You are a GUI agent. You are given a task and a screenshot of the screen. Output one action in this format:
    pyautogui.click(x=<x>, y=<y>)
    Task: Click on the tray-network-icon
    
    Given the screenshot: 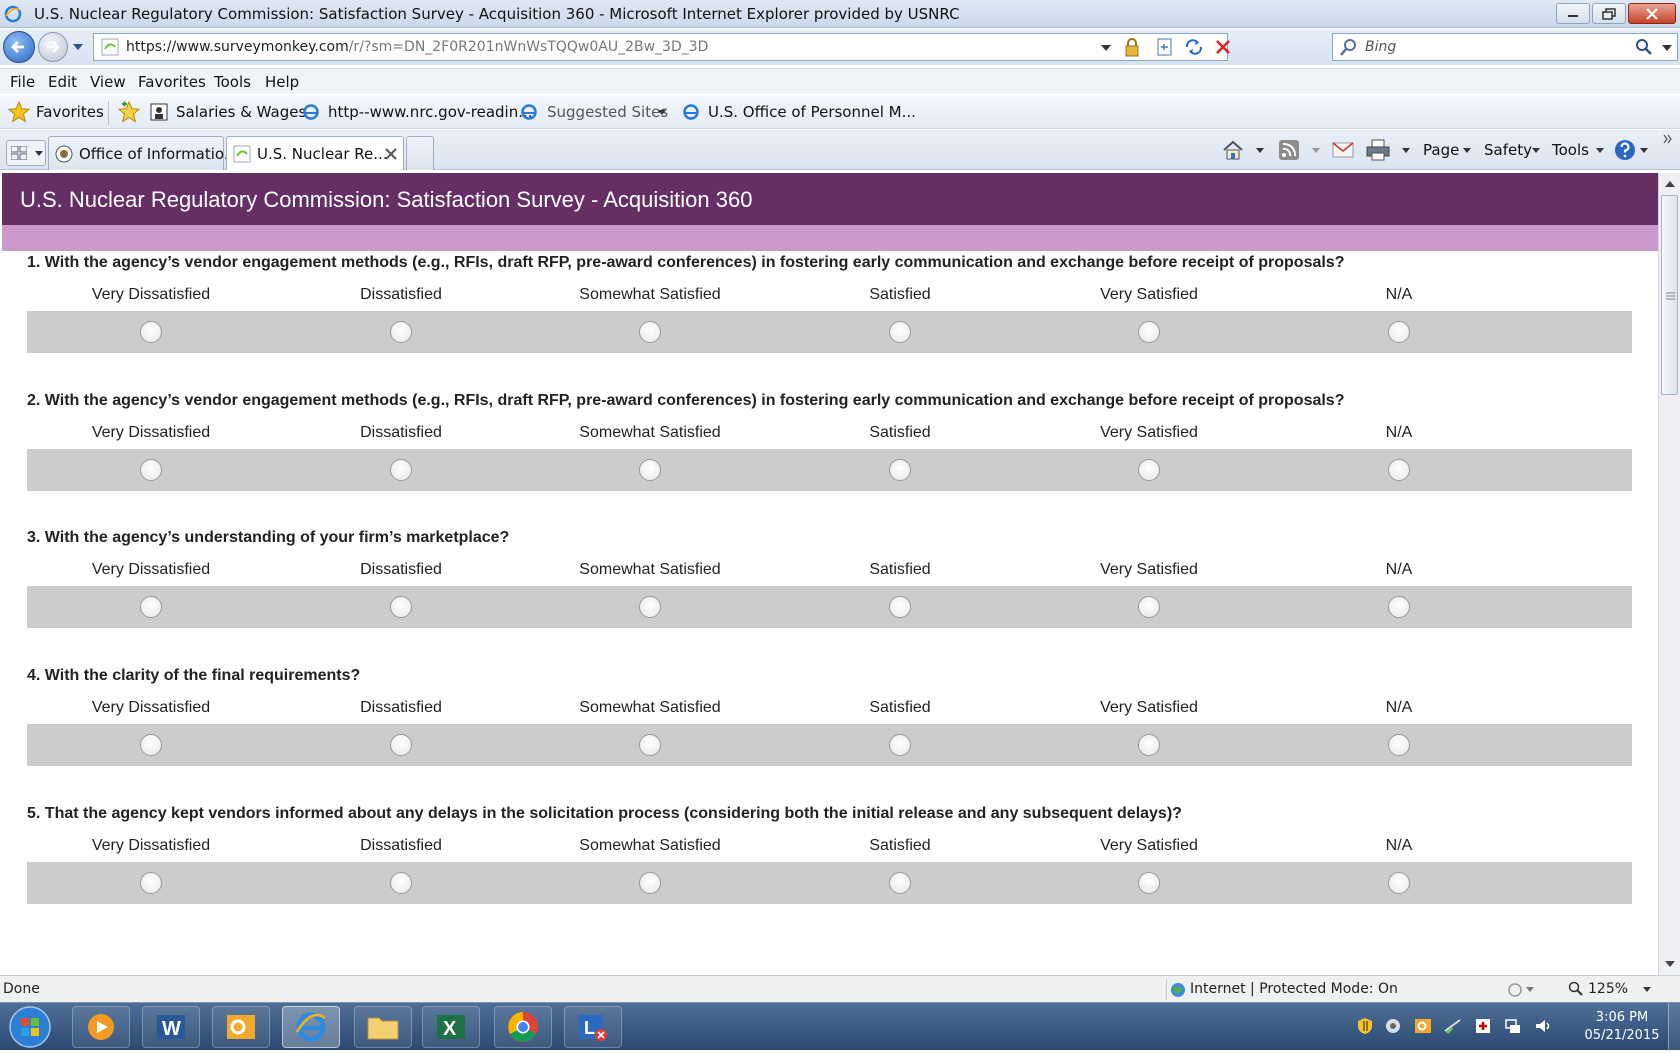 What is the action you would take?
    pyautogui.click(x=1513, y=1026)
    